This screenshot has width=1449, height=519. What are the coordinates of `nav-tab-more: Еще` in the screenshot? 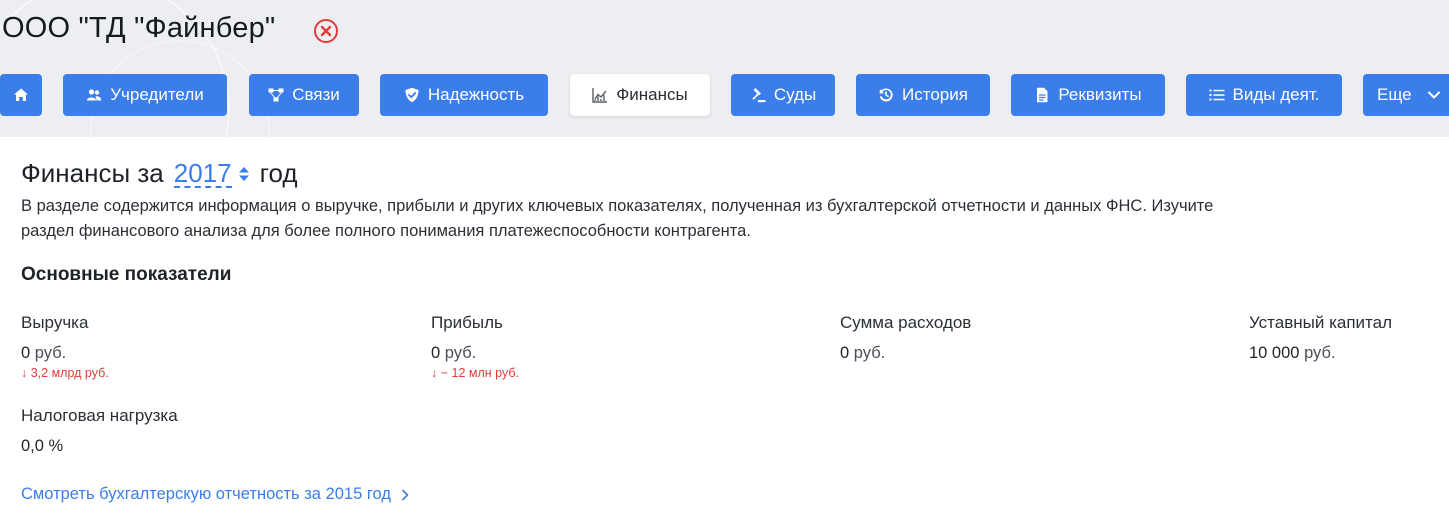 It's located at (1406, 95).